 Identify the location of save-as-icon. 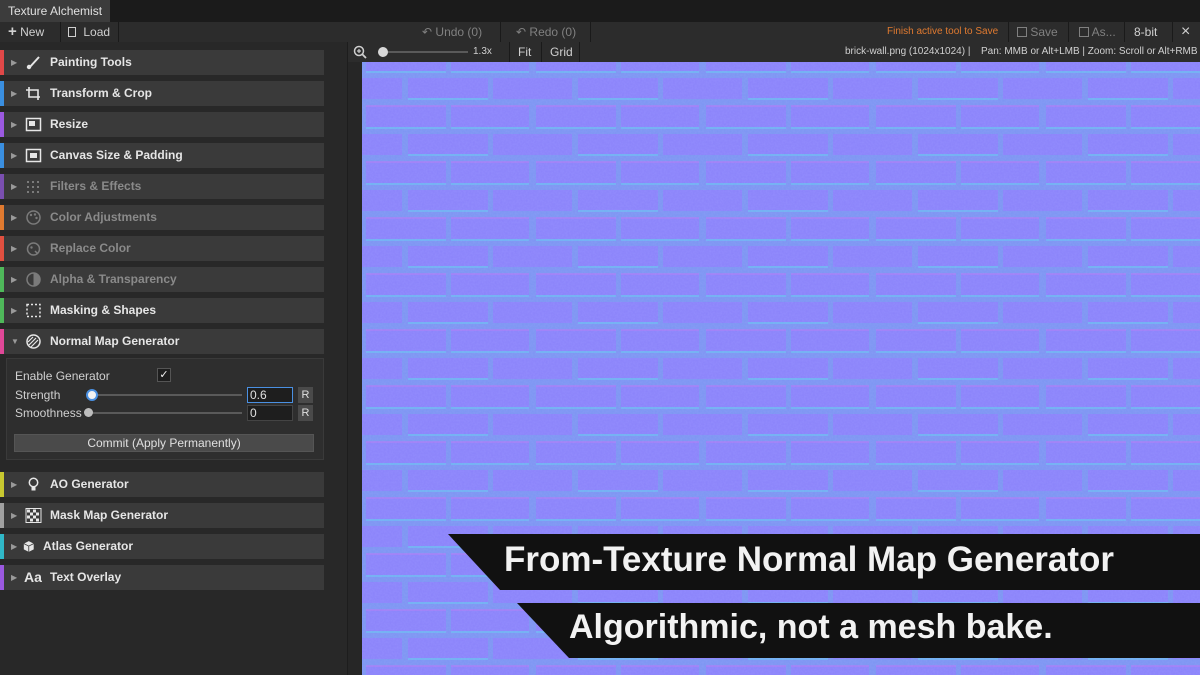
(1084, 32).